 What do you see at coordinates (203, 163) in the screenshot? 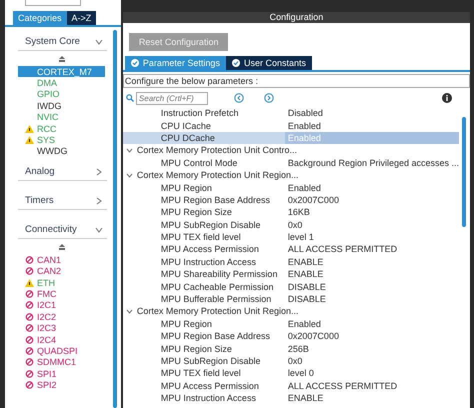
I see `parameter-name: MPU Control Mode` at bounding box center [203, 163].